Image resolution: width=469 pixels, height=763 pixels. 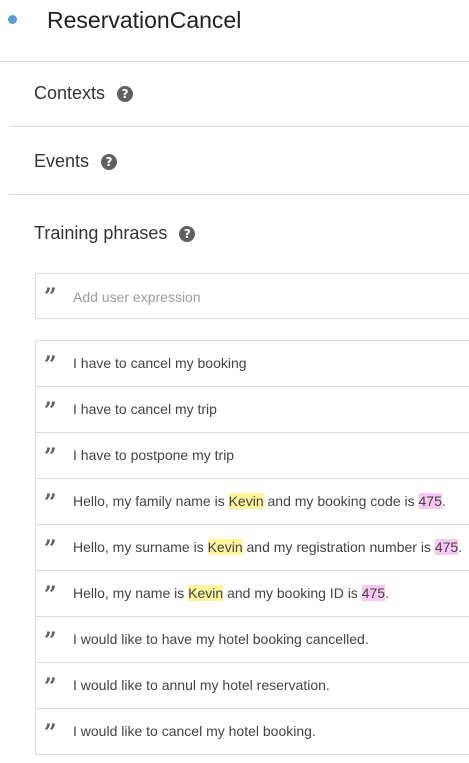 I want to click on section-training-phrases: Training phrases ?, so click(x=115, y=233).